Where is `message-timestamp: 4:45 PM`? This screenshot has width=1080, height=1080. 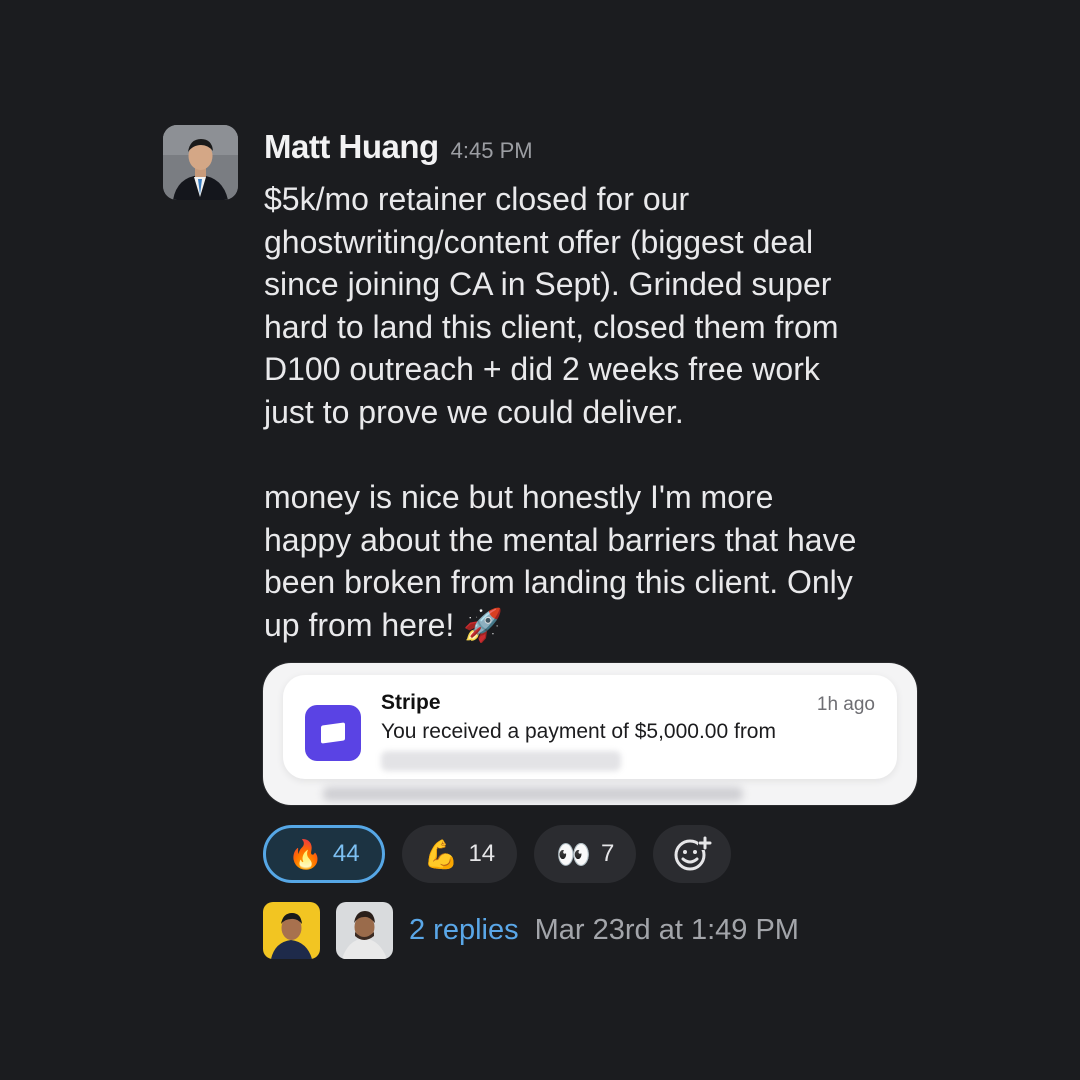
message-timestamp: 4:45 PM is located at coordinates (492, 151).